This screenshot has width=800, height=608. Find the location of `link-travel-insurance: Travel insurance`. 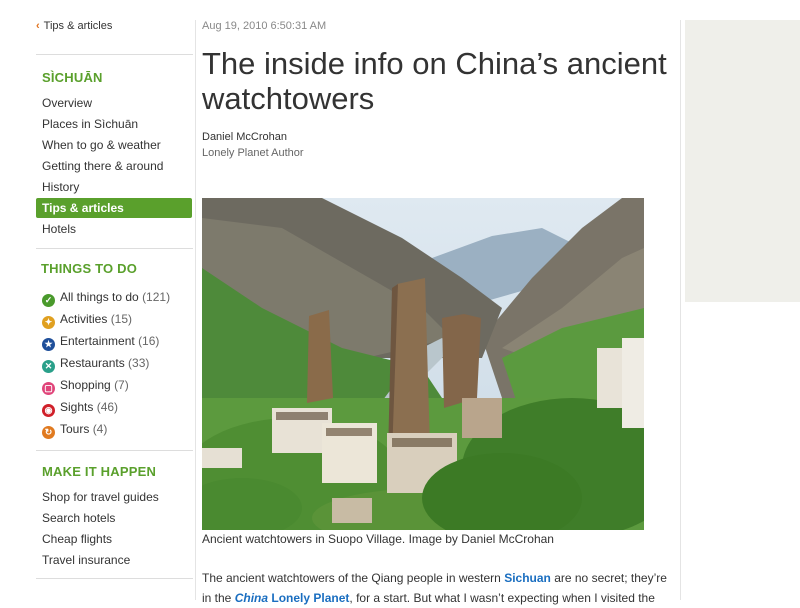

link-travel-insurance: Travel insurance is located at coordinates (86, 560).